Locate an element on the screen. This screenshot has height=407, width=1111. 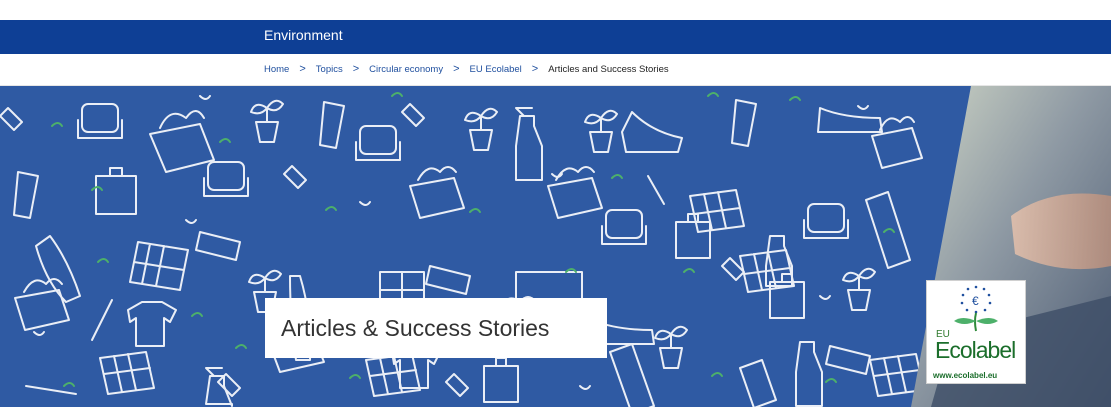
ecolabel-url-text: www.ecolabel.eu is located at coordinates (965, 375).